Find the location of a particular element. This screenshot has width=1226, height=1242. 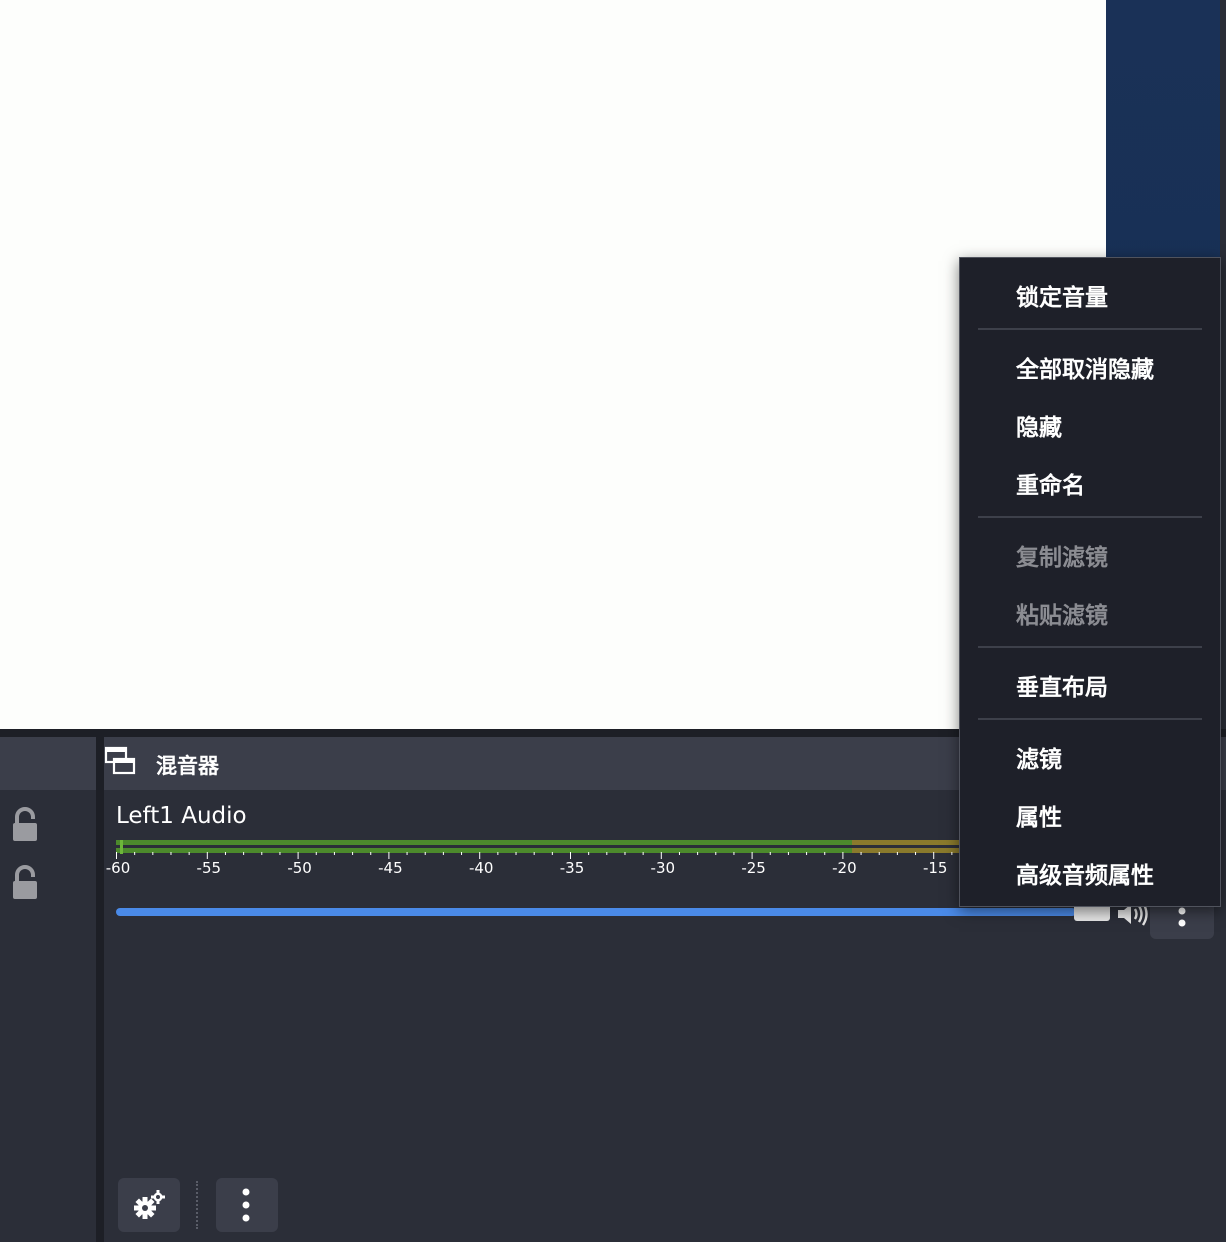

meter-tick-label: -15 is located at coordinates (935, 868).